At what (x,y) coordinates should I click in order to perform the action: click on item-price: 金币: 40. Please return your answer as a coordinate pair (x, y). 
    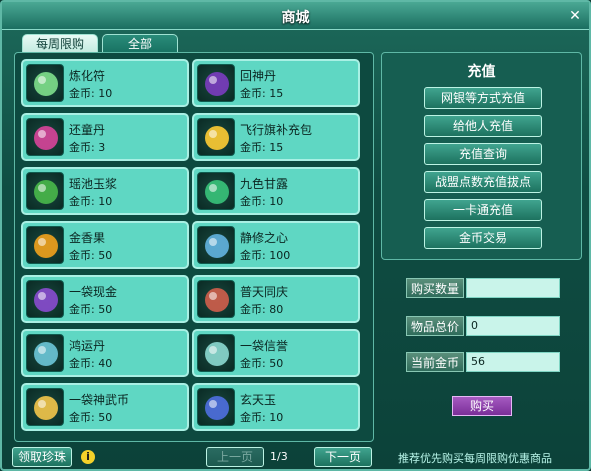
    Looking at the image, I should click on (91, 363).